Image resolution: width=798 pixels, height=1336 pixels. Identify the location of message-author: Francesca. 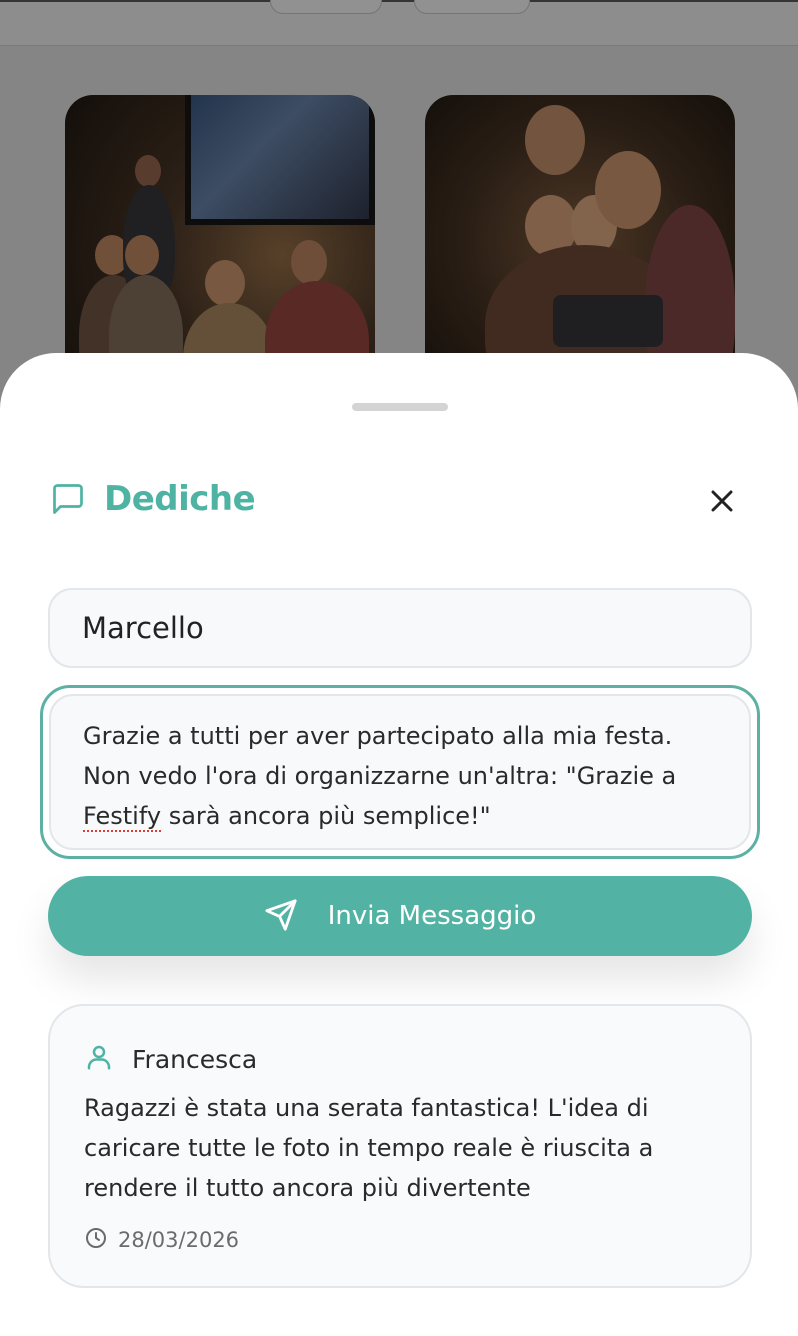
(170, 1059).